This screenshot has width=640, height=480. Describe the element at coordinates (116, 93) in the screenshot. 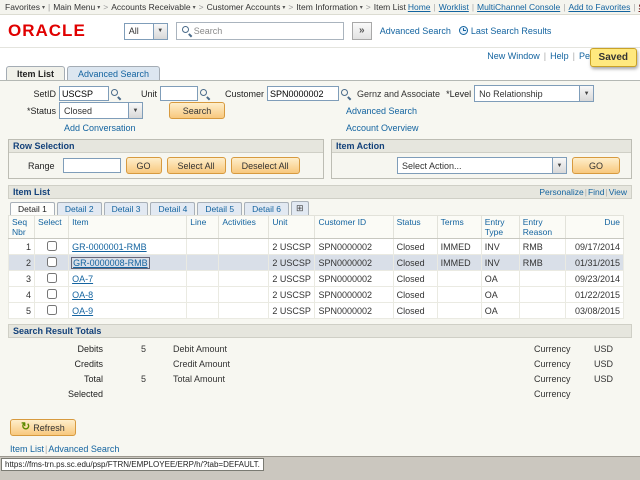

I see `setid-lookup-icon` at that location.